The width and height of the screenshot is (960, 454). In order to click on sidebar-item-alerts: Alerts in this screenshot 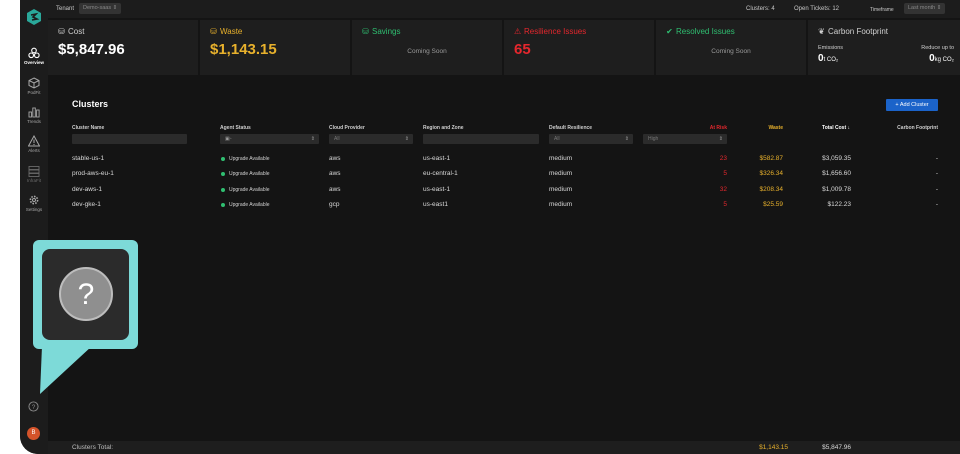, I will do `click(34, 144)`.